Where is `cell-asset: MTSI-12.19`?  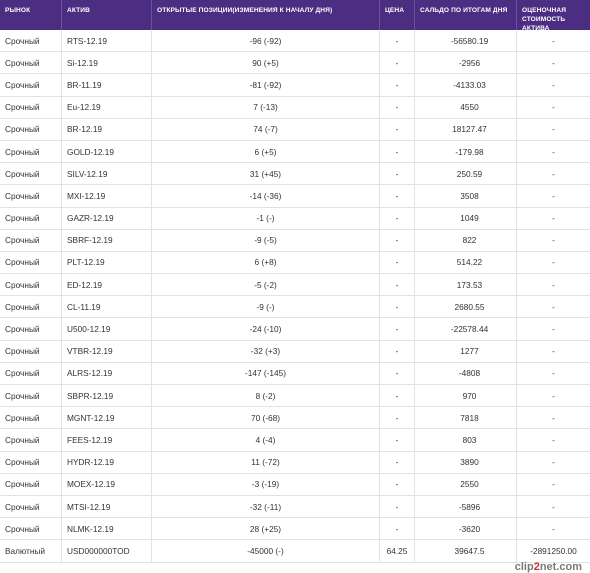
cell-asset: MTSI-12.19 is located at coordinates (107, 506).